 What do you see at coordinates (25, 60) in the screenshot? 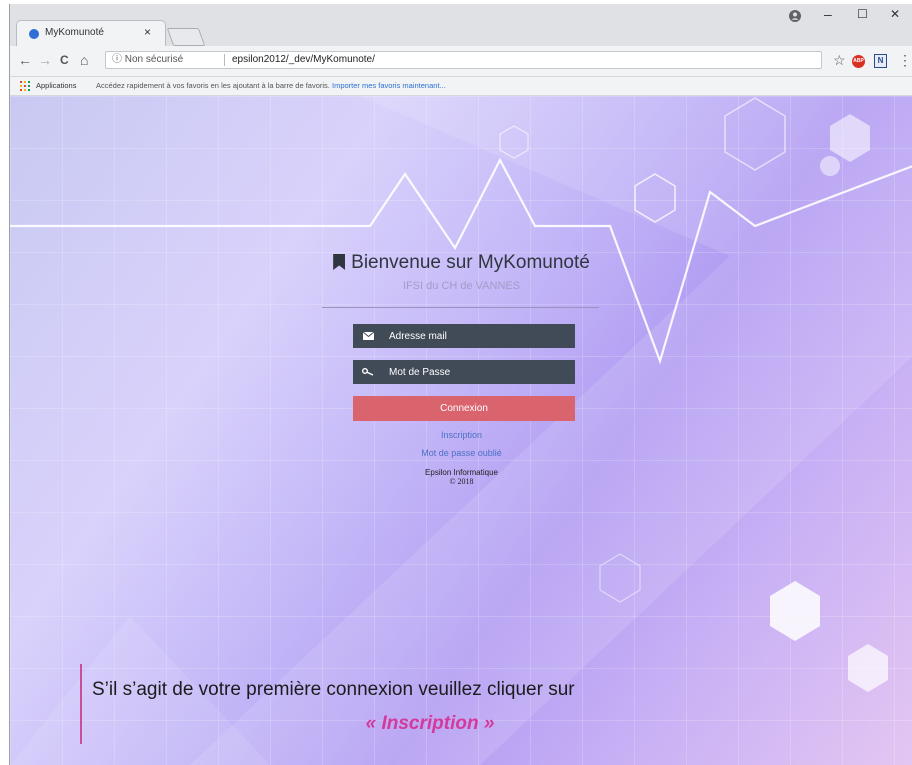
I see `back-button: ←` at bounding box center [25, 60].